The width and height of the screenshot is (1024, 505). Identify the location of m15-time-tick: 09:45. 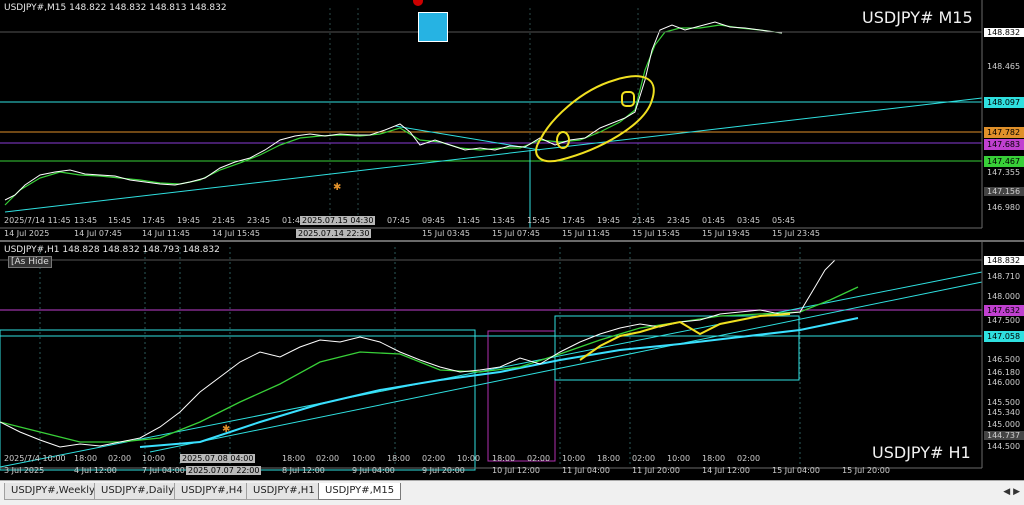
(434, 220).